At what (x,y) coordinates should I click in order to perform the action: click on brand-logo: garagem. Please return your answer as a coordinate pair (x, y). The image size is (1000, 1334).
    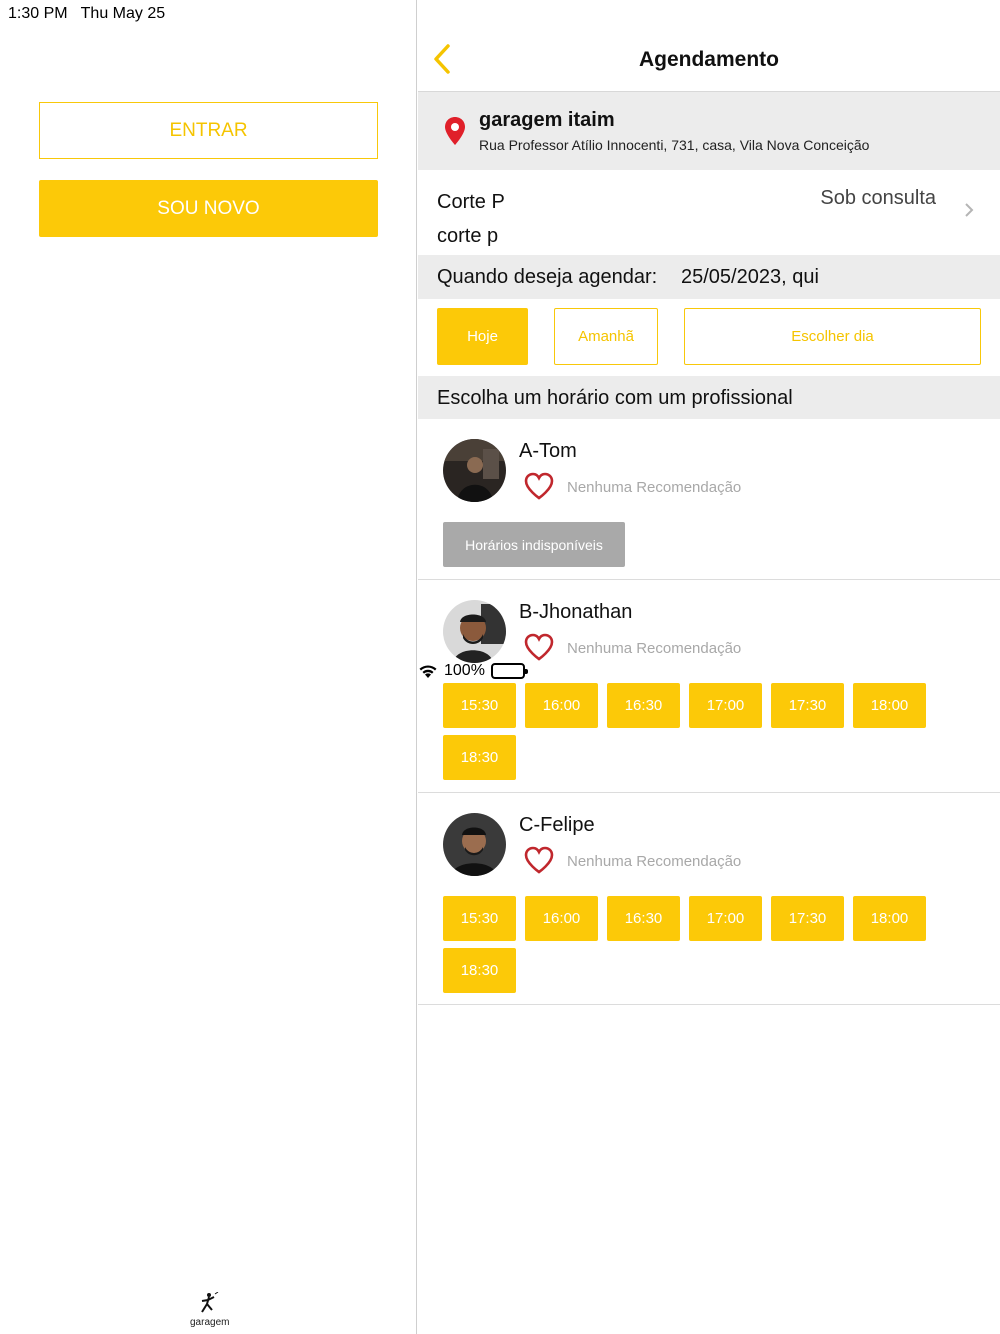
    Looking at the image, I should click on (210, 1309).